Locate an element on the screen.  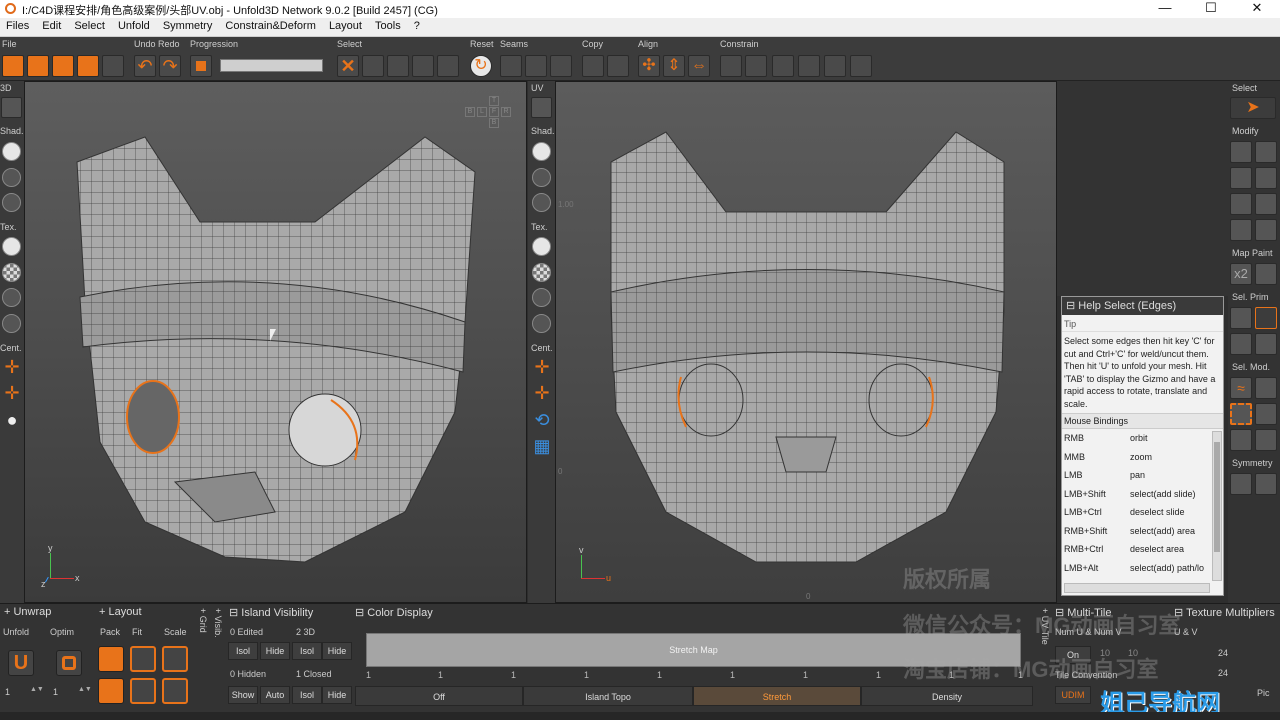
select-invert-icon is located at coordinates (448, 66).